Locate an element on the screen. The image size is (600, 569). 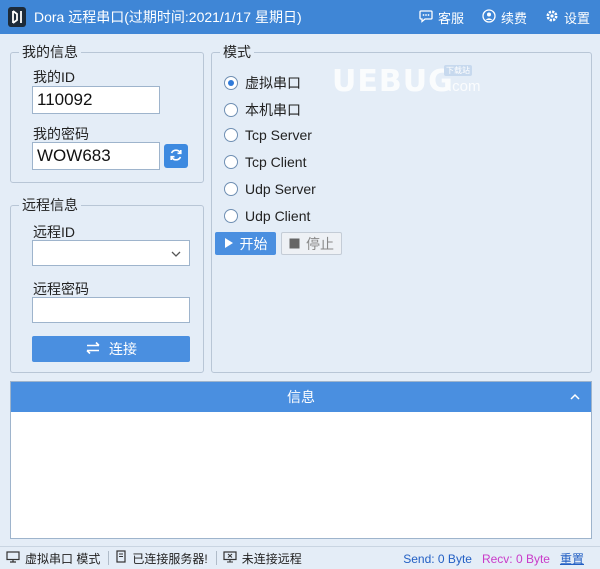
remote-status-text: 未连接远程 is located at coordinates (271, 558).